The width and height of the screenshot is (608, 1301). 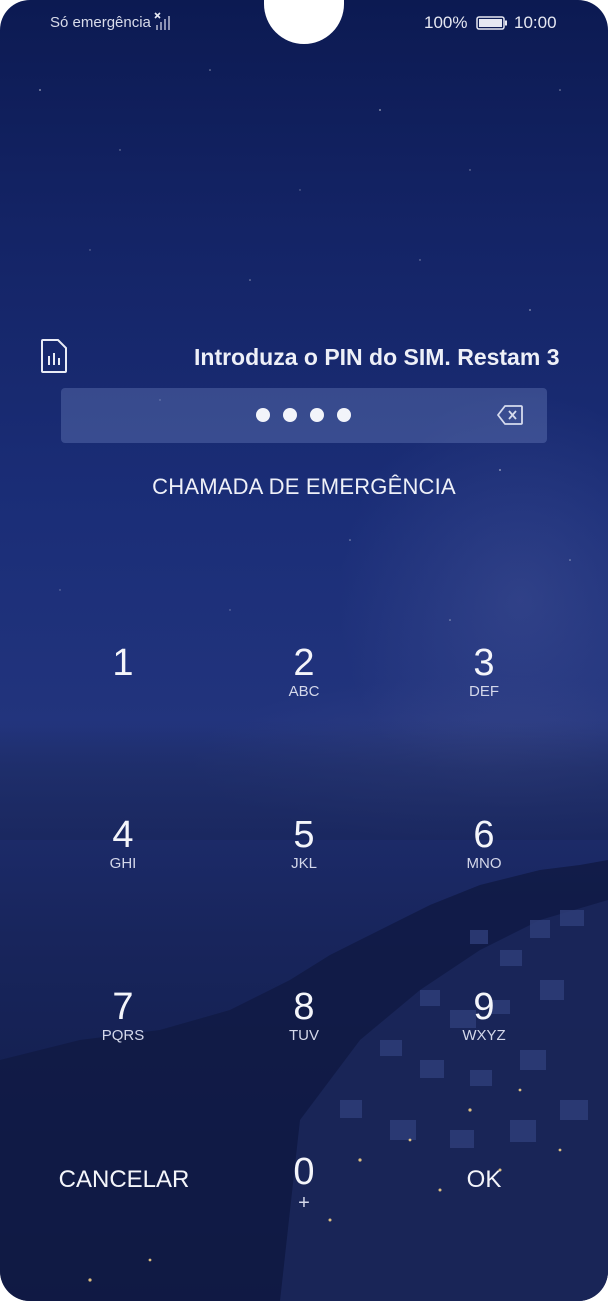 I want to click on key-2: 2 ABC, so click(x=304, y=698).